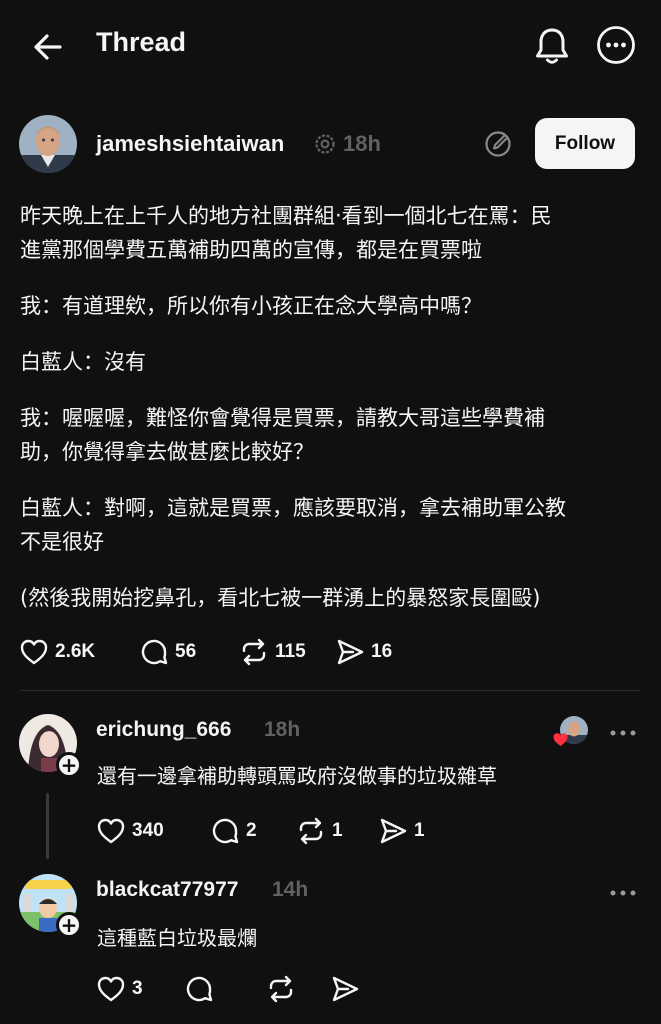 The height and width of the screenshot is (1024, 661). What do you see at coordinates (280, 598) in the screenshot?
I see `post-paragraph: (然後我開始挖鼻孔，看北七被一群湧上的暴怒家長圍毆)` at bounding box center [280, 598].